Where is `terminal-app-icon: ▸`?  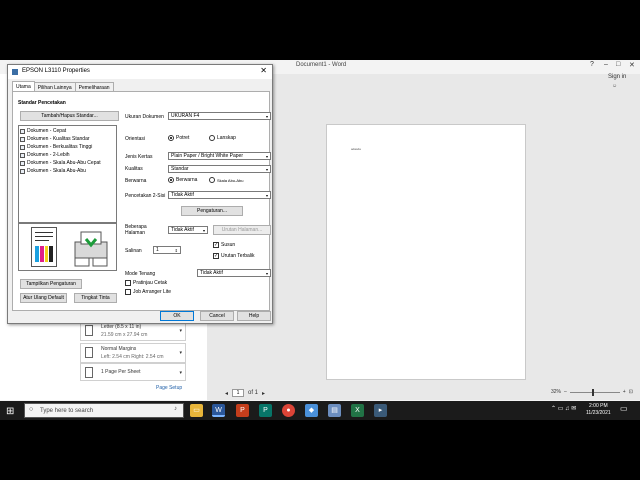
terminal-app-icon: ▸ is located at coordinates (380, 410).